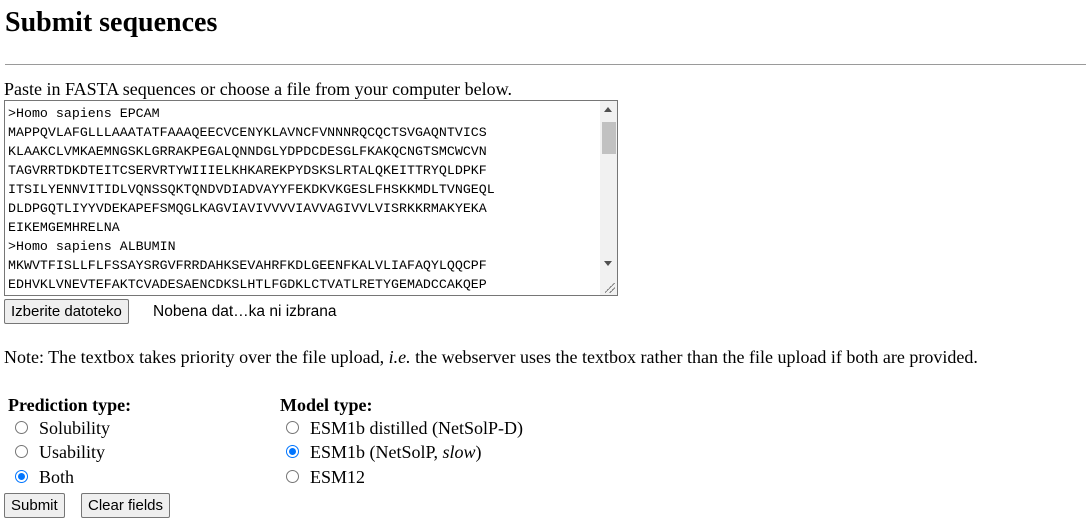 Image resolution: width=1087 pixels, height=531 pixels. I want to click on usability-radio, so click(21, 451).